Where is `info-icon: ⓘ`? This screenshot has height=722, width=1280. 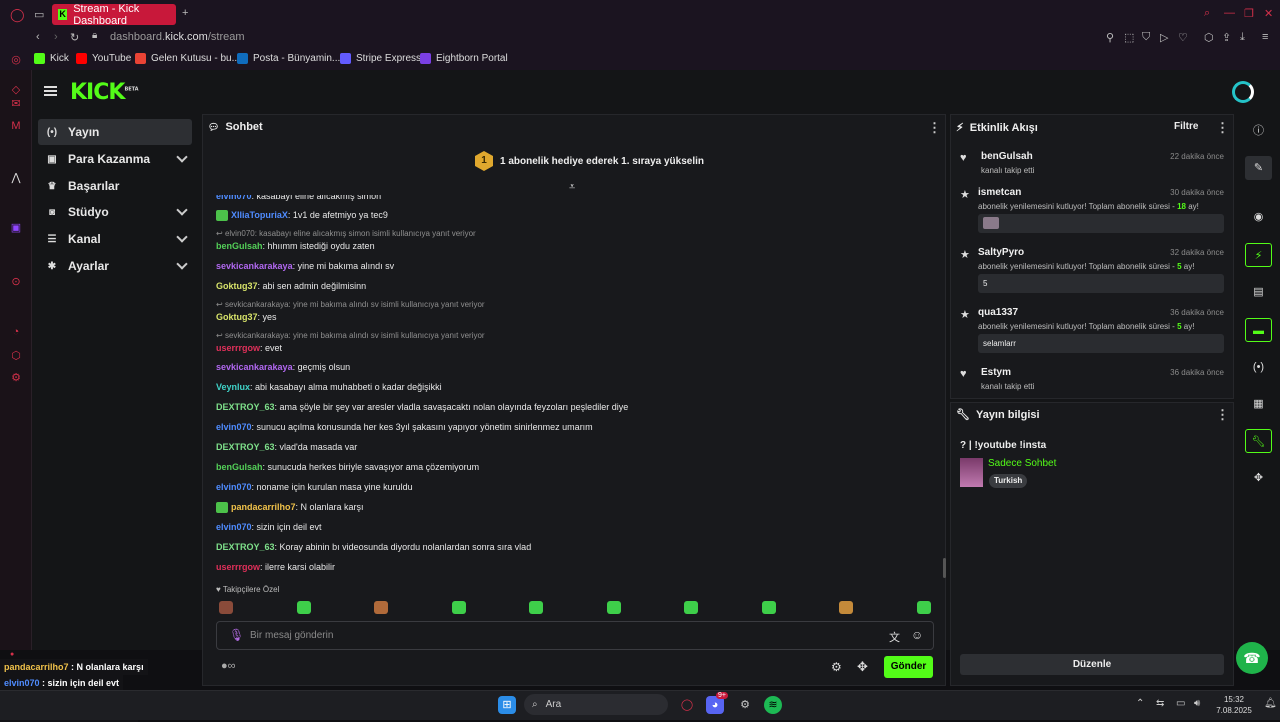 info-icon: ⓘ is located at coordinates (1258, 131).